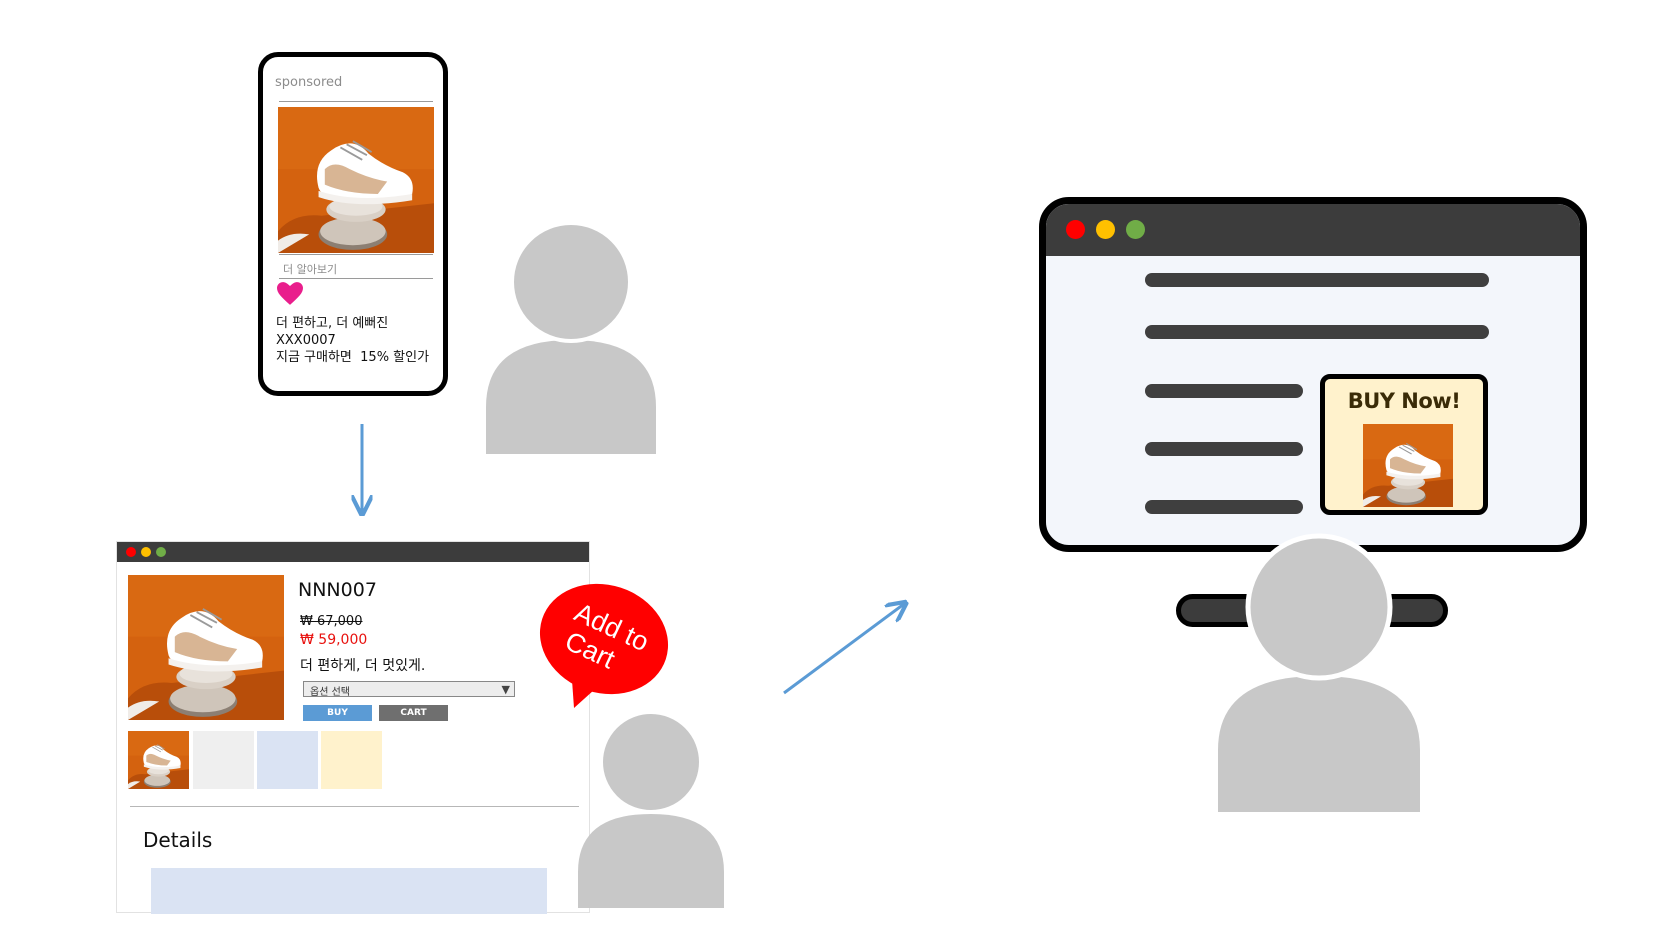 Image resolution: width=1666 pixels, height=940 pixels. Describe the element at coordinates (1408, 465) in the screenshot. I see `shoe-ad-image` at that location.